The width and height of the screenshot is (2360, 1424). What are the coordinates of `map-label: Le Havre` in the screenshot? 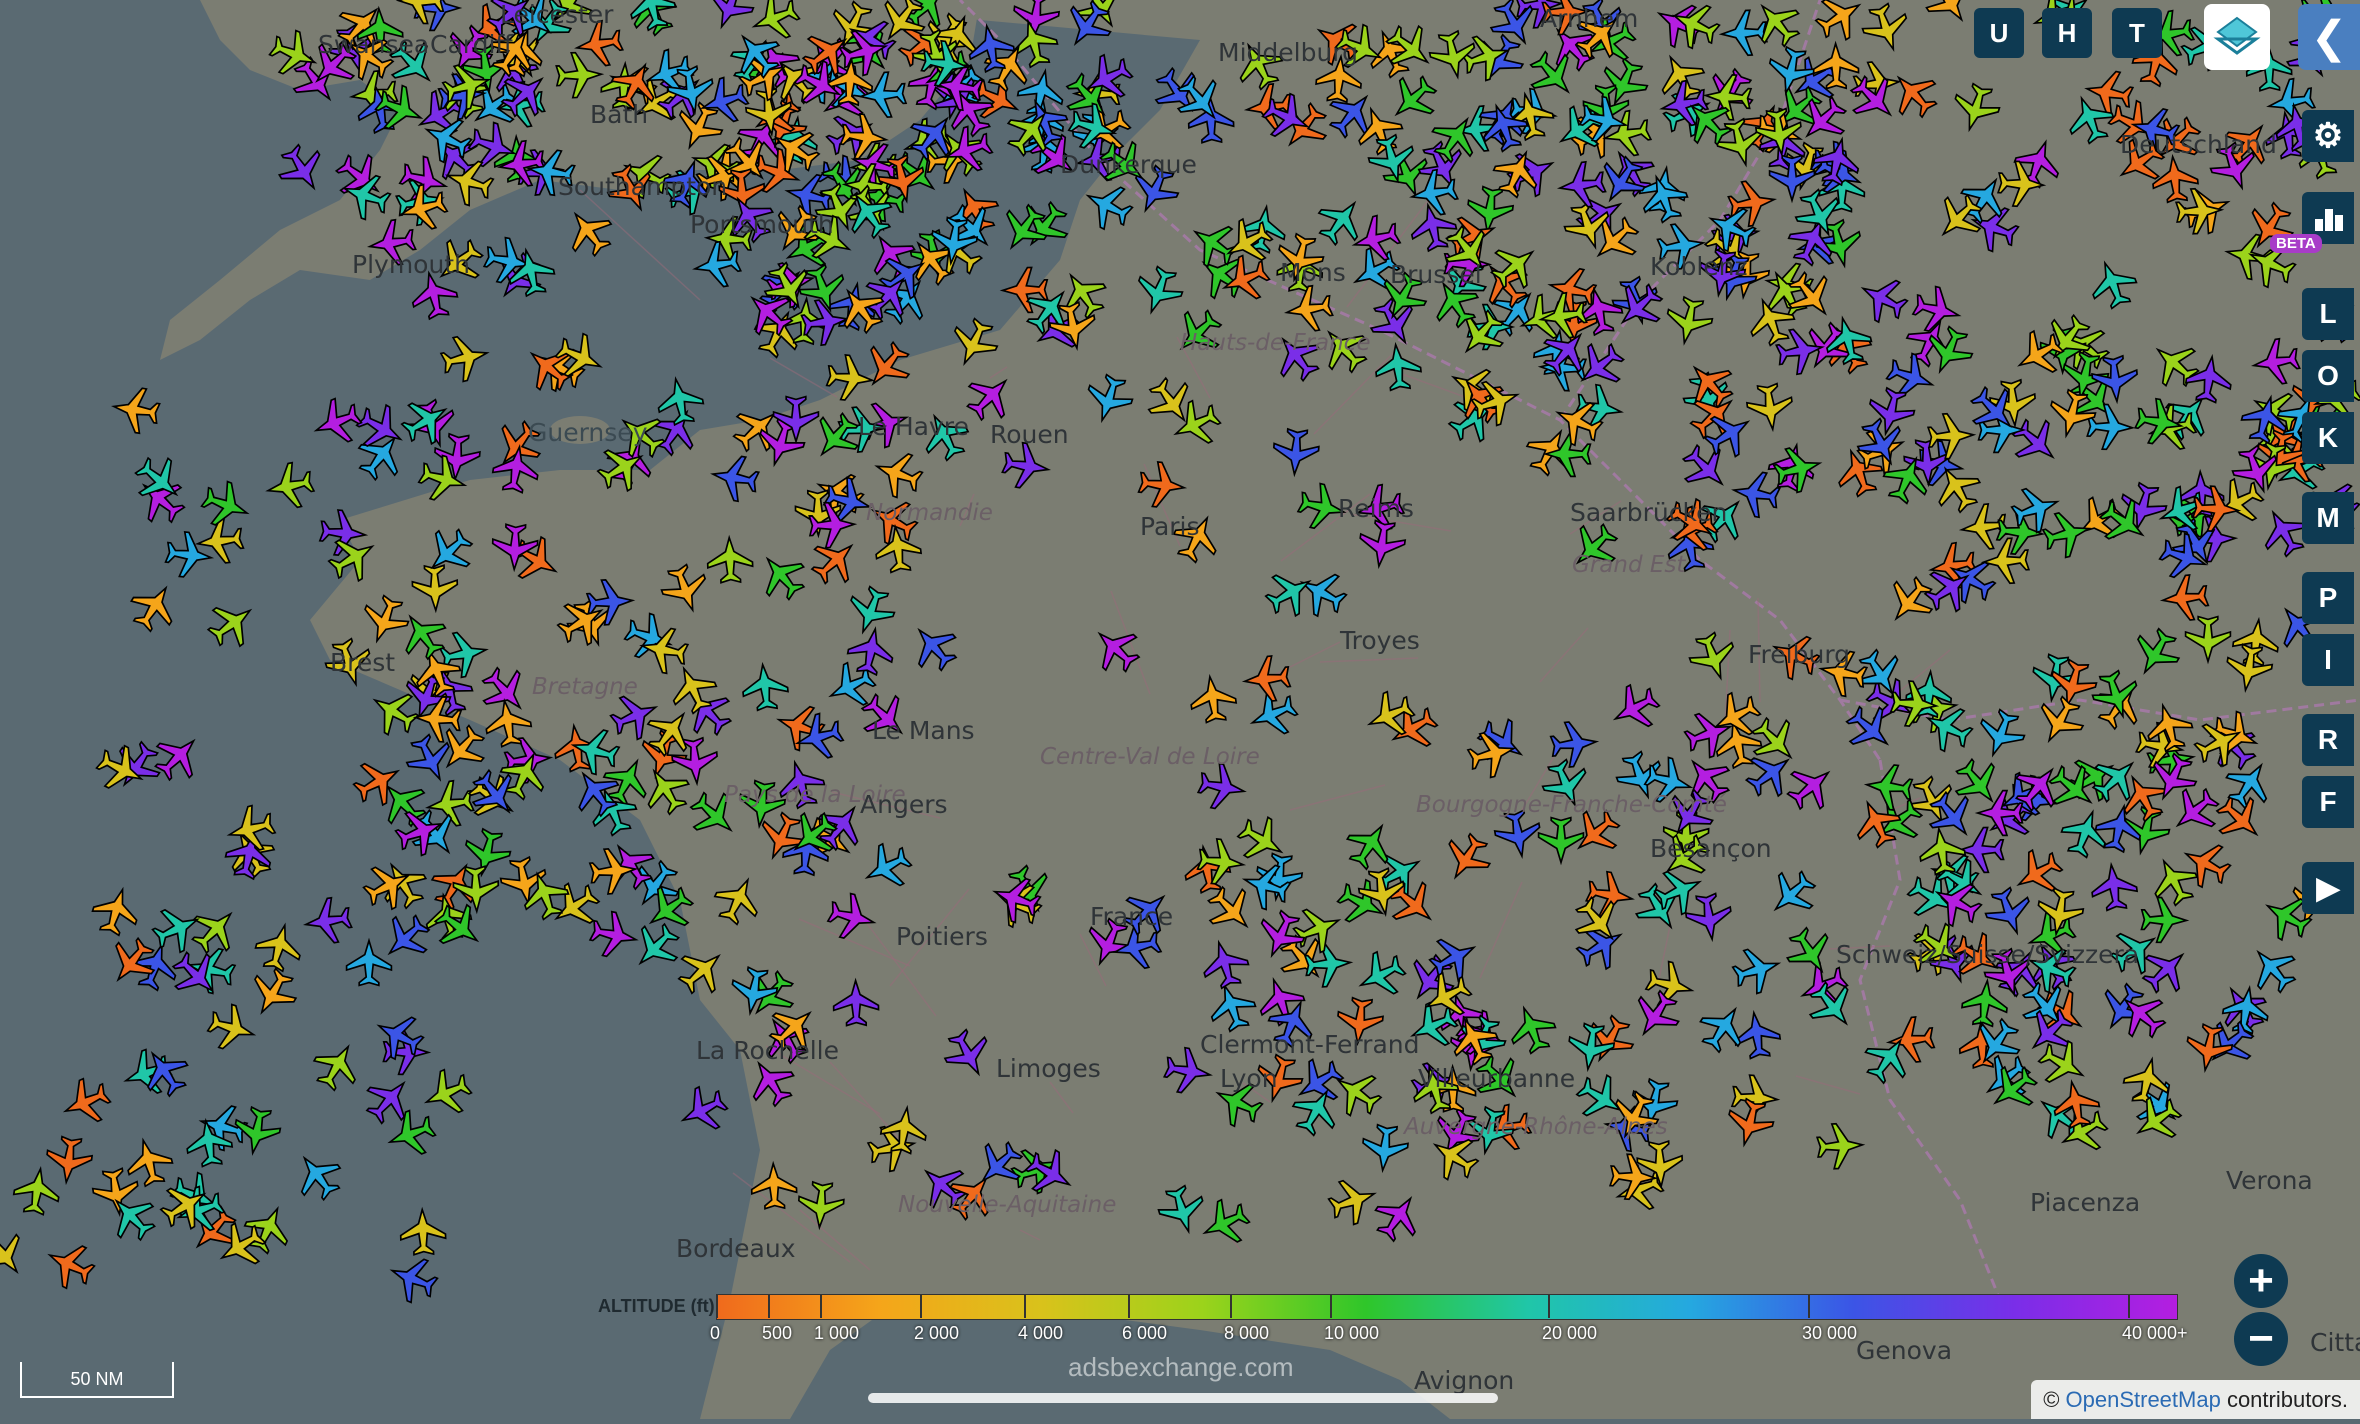 It's located at (913, 426).